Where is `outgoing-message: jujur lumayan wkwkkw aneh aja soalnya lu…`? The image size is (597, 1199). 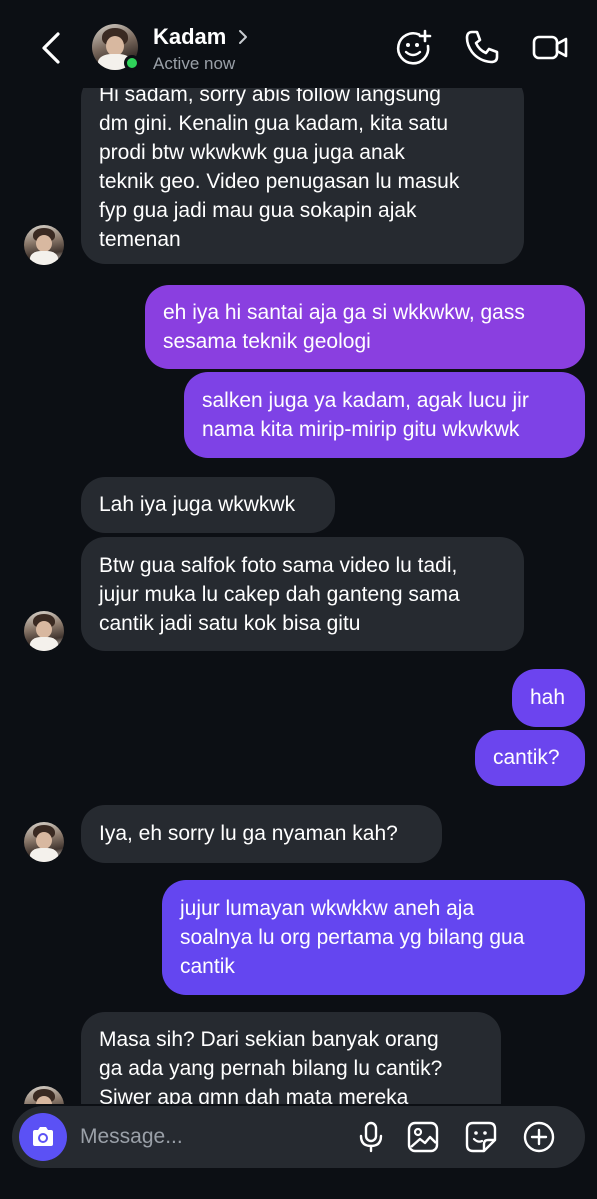 outgoing-message: jujur lumayan wkwkkw aneh aja soalnya lu… is located at coordinates (373, 937).